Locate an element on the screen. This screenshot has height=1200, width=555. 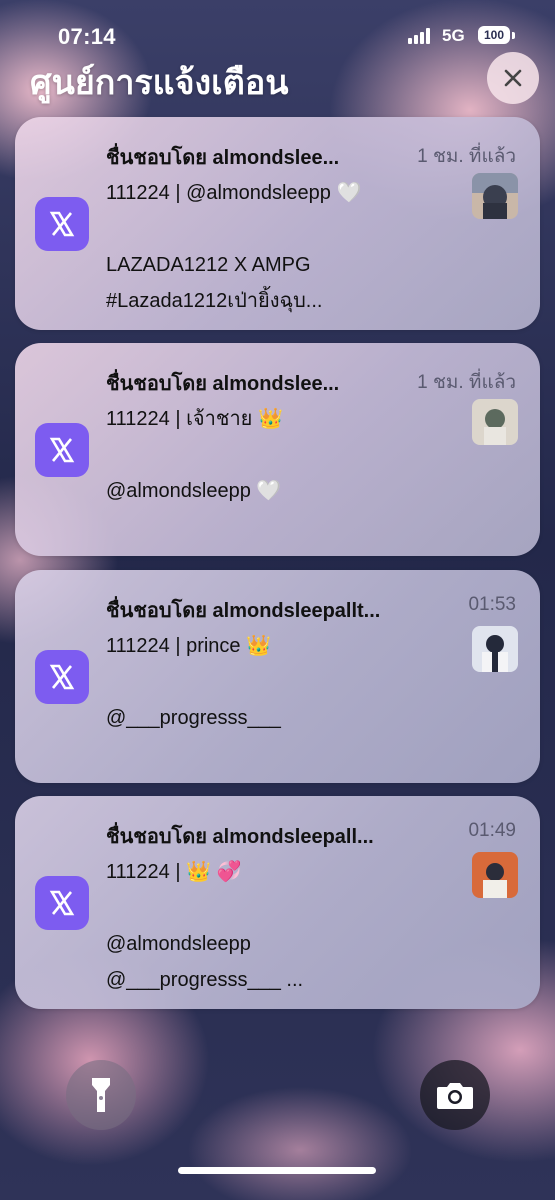
battery-tip is located at coordinates (513, 35).